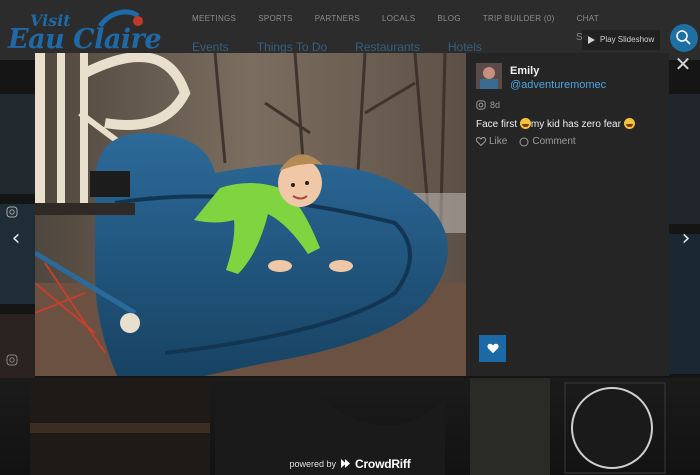 This screenshot has width=700, height=475. What do you see at coordinates (387, 47) in the screenshot?
I see `nav-restaurants: Restaurants` at bounding box center [387, 47].